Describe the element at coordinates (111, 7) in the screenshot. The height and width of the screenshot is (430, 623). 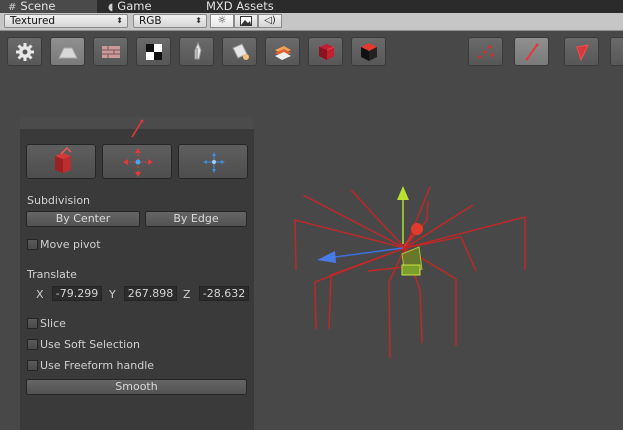
I see `game-pacman-icon: ◖` at that location.